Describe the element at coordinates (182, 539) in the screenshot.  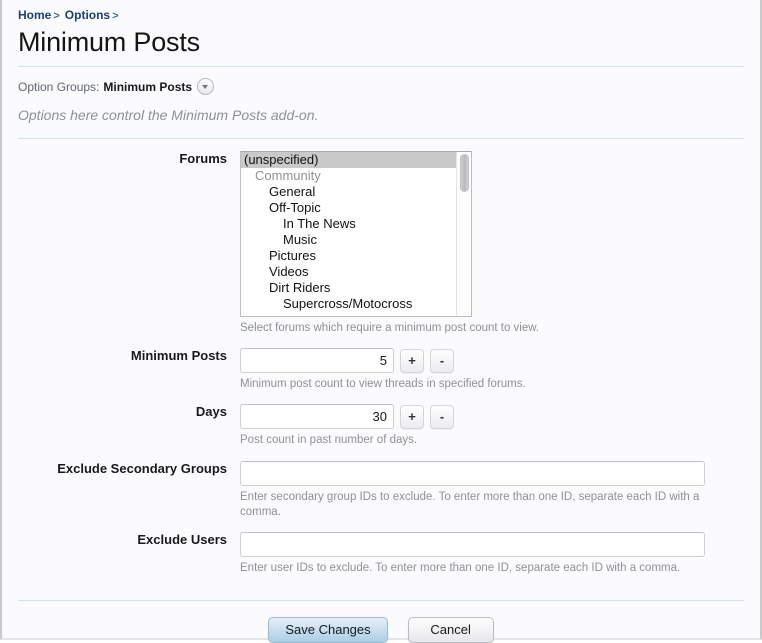
I see `exclude-users-label: Exclude Users` at that location.